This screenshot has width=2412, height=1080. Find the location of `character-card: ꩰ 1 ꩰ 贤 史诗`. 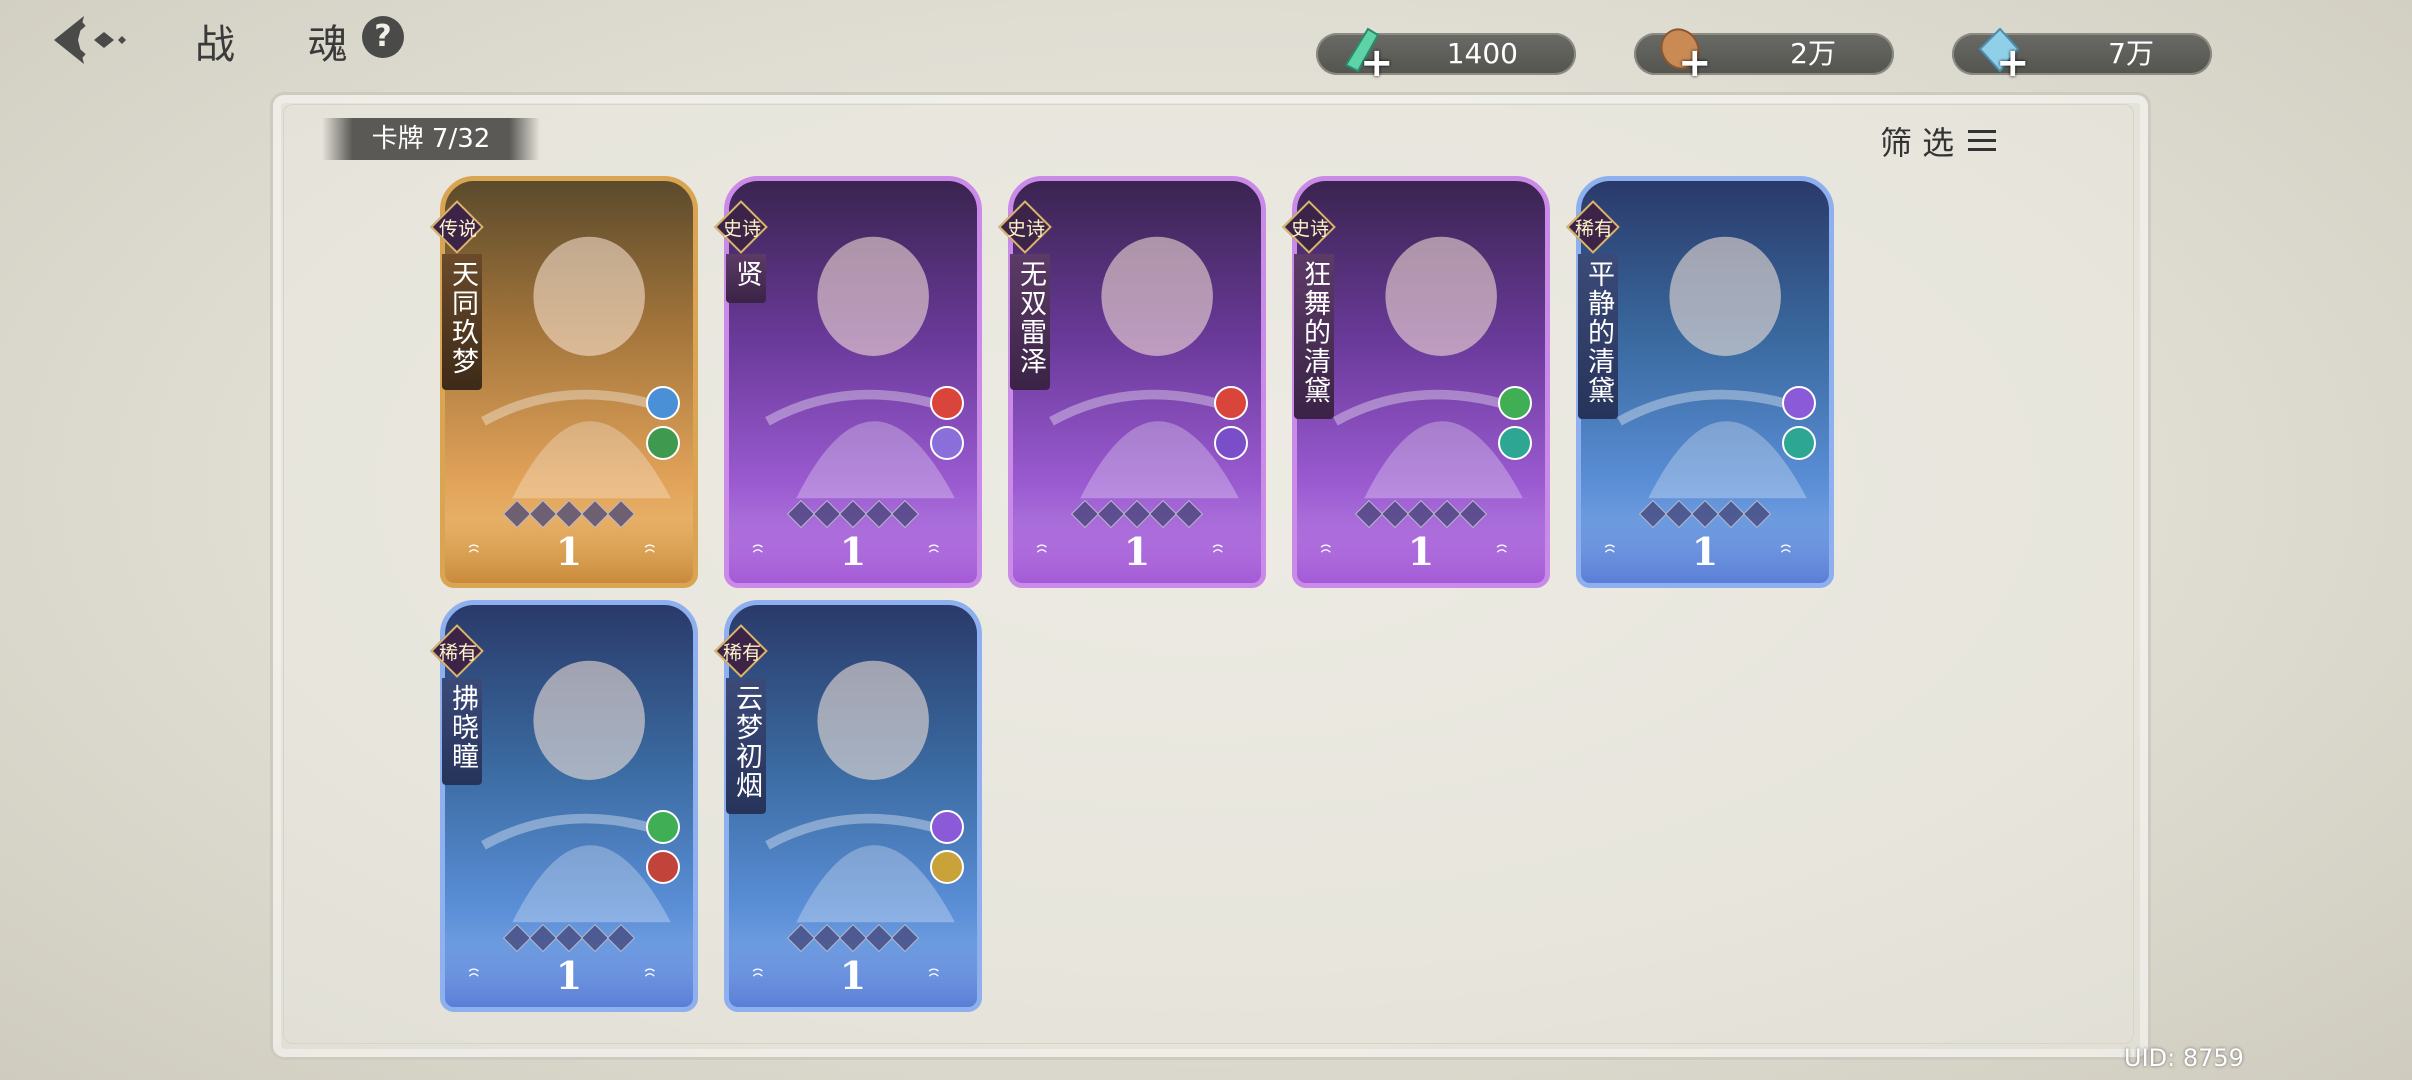

character-card: ꩰ 1 ꩰ 贤 史诗 is located at coordinates (848, 382).